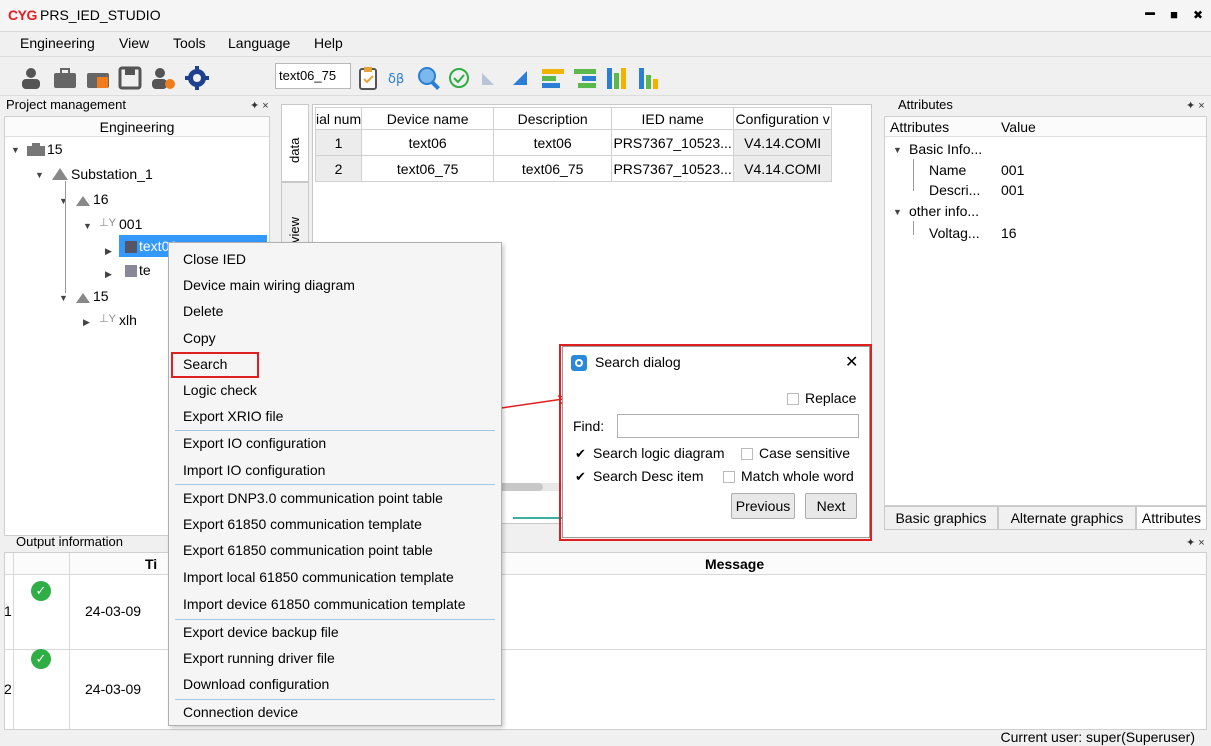 The height and width of the screenshot is (746, 1211). Describe the element at coordinates (220, 390) in the screenshot. I see `menu-logic-check: Logic check` at that location.